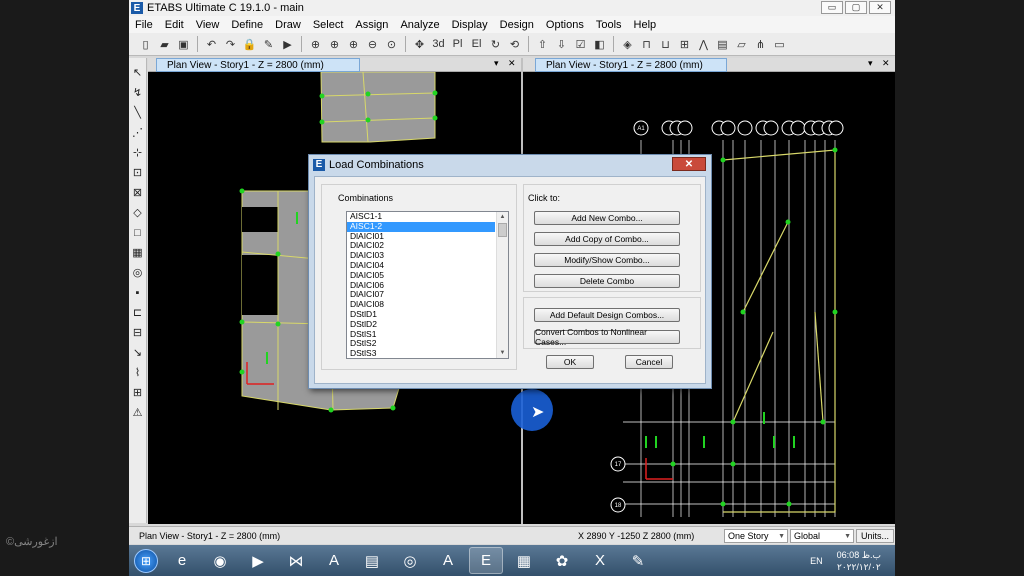  I want to click on scroll-up-icon: ▲, so click(502, 217).